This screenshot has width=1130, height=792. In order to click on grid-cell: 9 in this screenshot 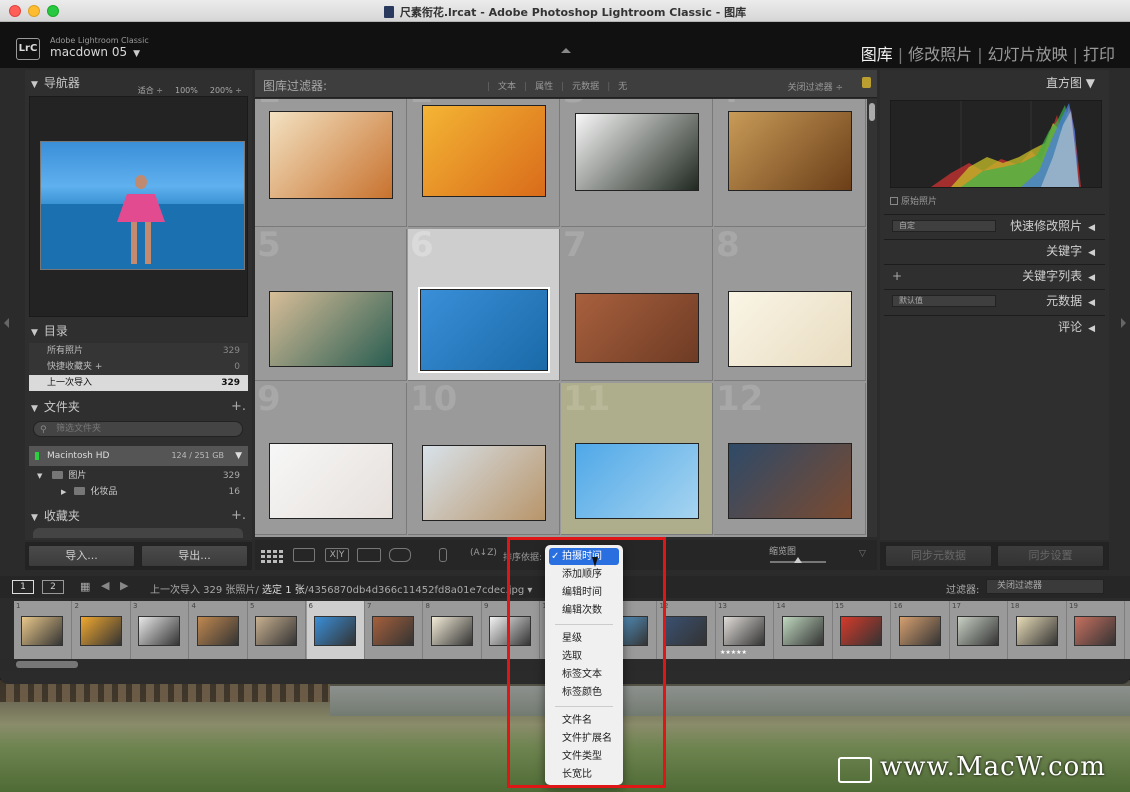, I will do `click(331, 457)`.